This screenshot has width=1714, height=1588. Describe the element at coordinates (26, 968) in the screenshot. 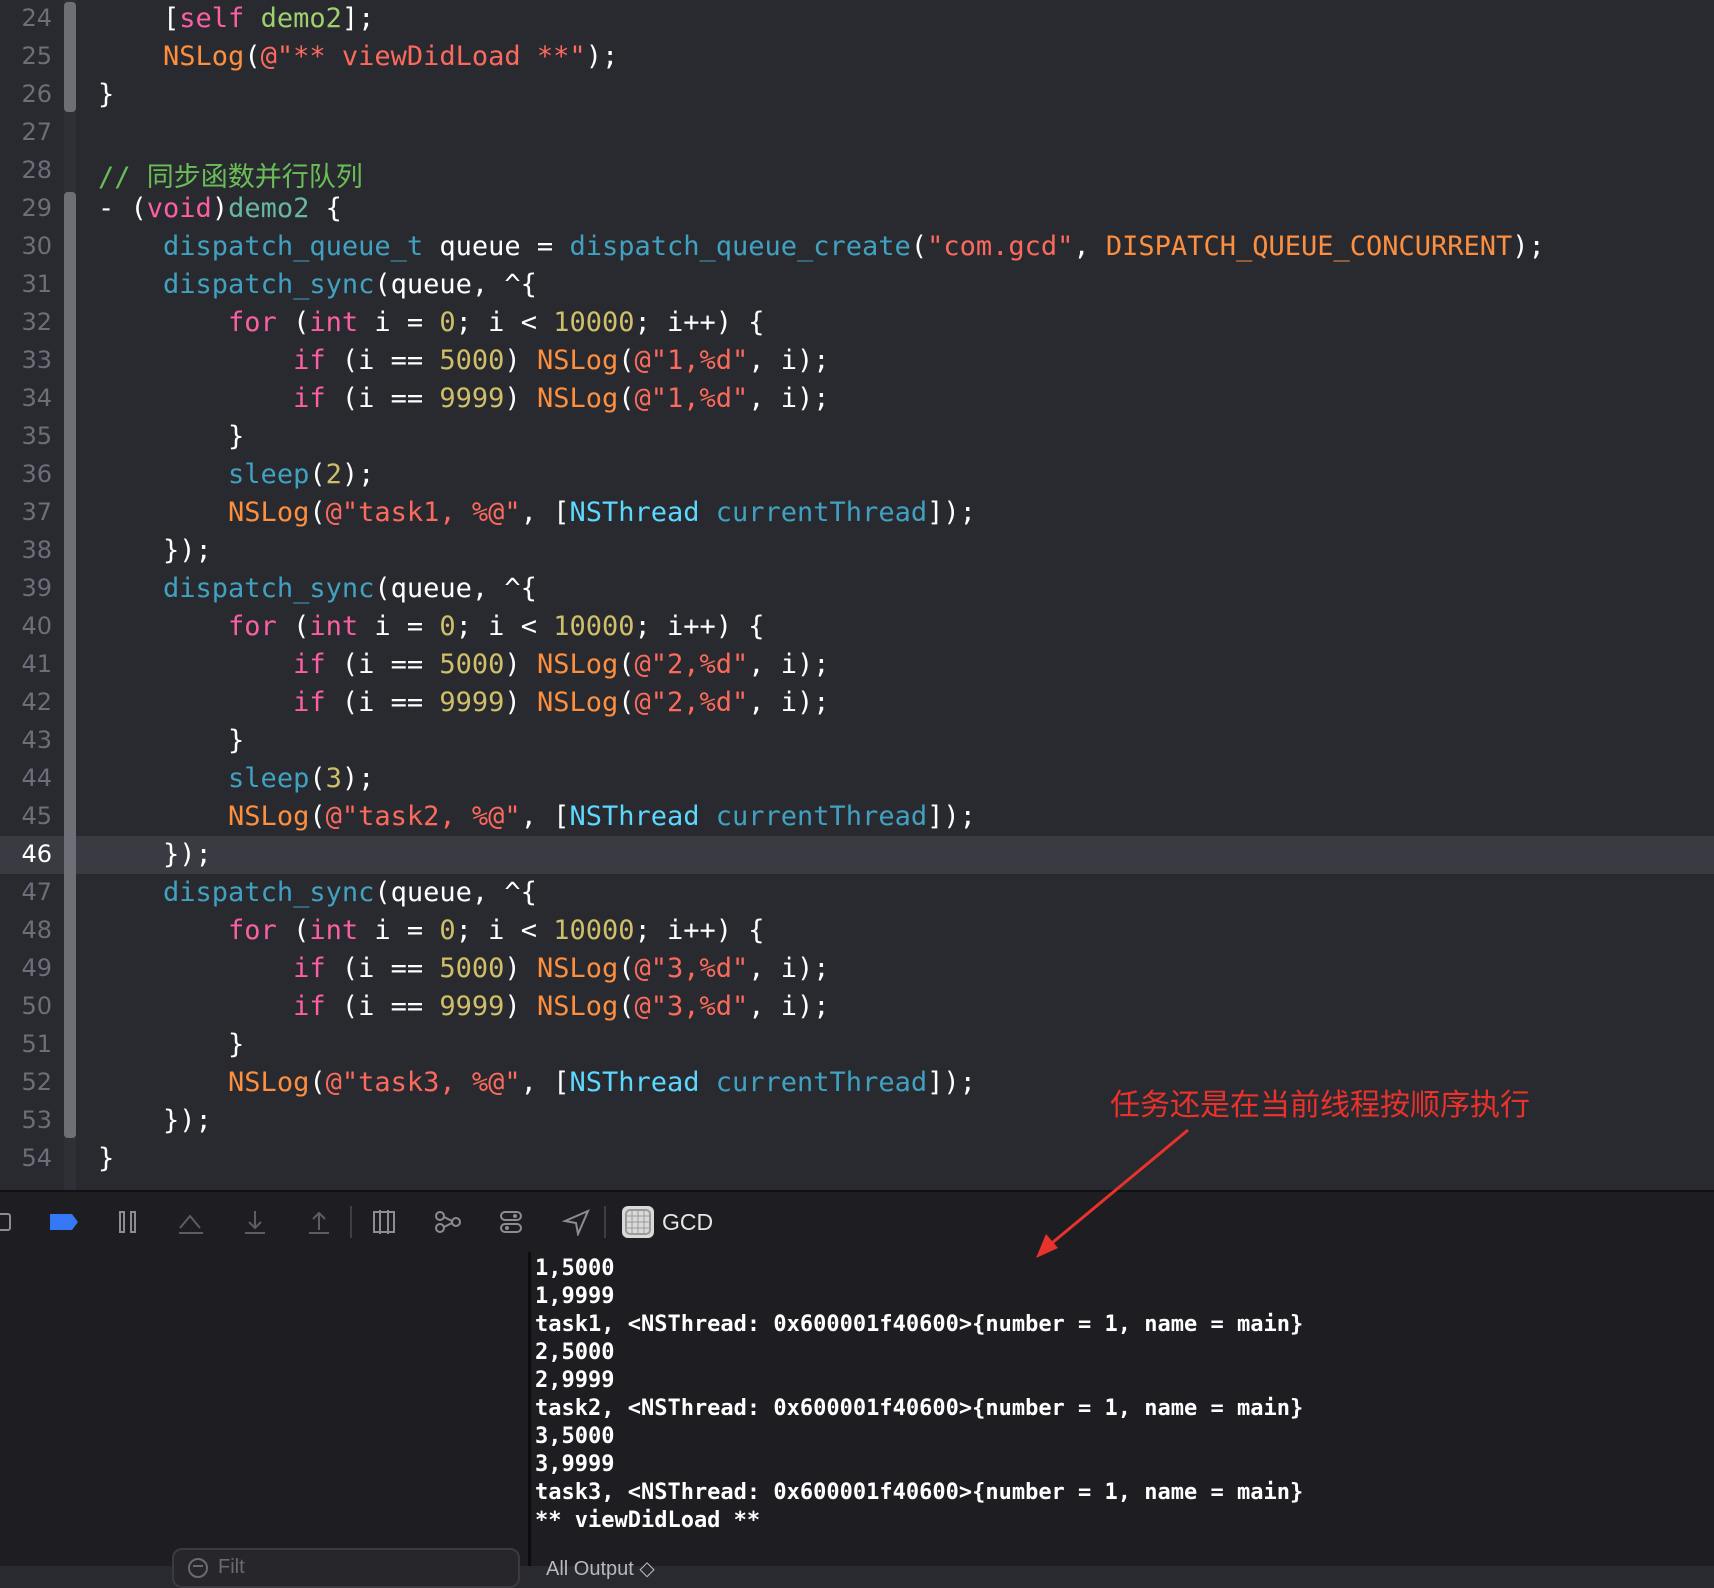

I see `line-number: 49` at that location.